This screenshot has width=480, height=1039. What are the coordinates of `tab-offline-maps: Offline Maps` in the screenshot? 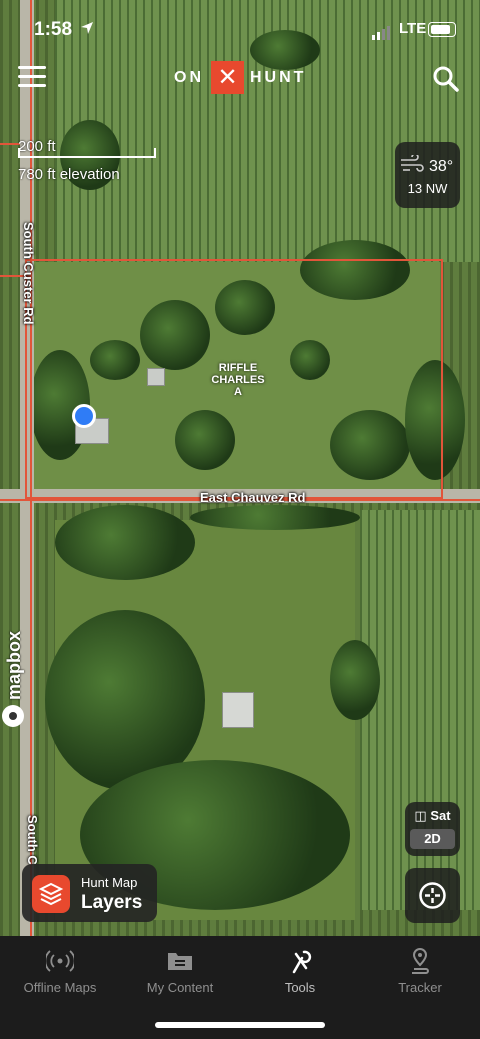 It's located at (60, 968).